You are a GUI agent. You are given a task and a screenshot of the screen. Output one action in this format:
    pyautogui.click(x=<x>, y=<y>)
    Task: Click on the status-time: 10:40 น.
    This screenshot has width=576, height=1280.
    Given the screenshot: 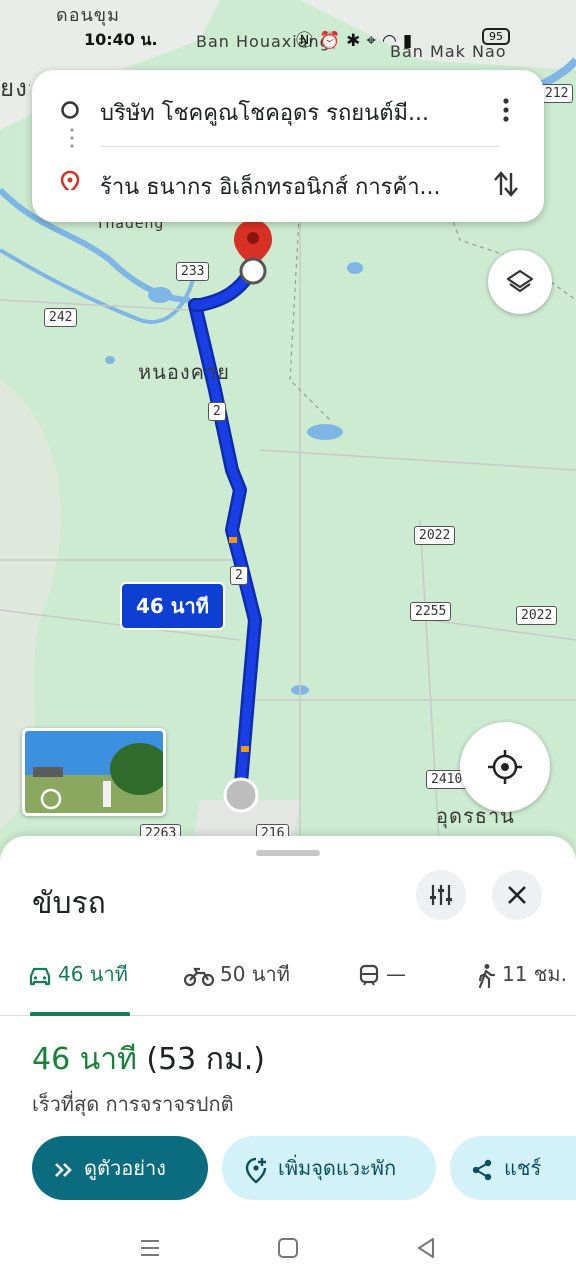 What is the action you would take?
    pyautogui.click(x=121, y=39)
    